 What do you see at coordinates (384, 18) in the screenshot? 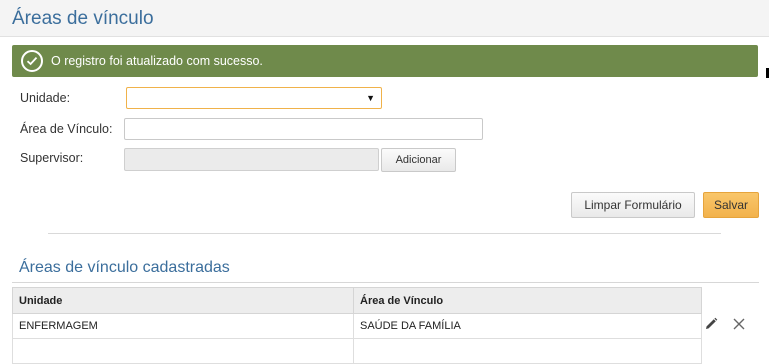
I see `page-header: Áreas de vínculo` at bounding box center [384, 18].